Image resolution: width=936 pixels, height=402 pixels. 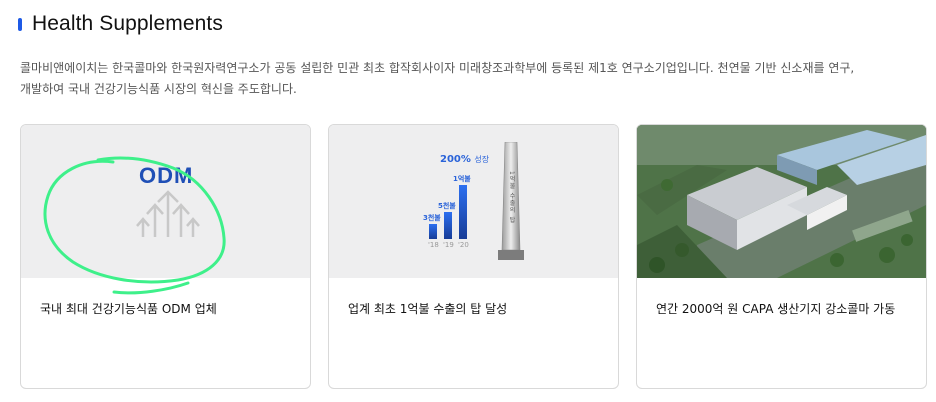 I want to click on intro-line-2: 개발하여 국내 건강기능식품 시장의 혁신을 주도합니다., so click(x=158, y=89).